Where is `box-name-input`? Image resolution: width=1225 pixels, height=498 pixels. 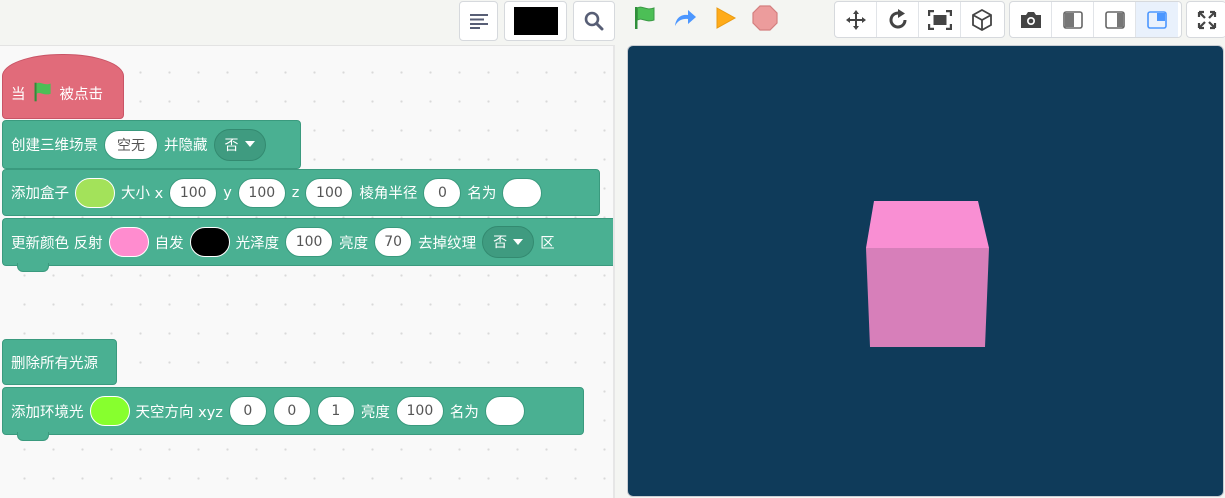 box-name-input is located at coordinates (522, 192).